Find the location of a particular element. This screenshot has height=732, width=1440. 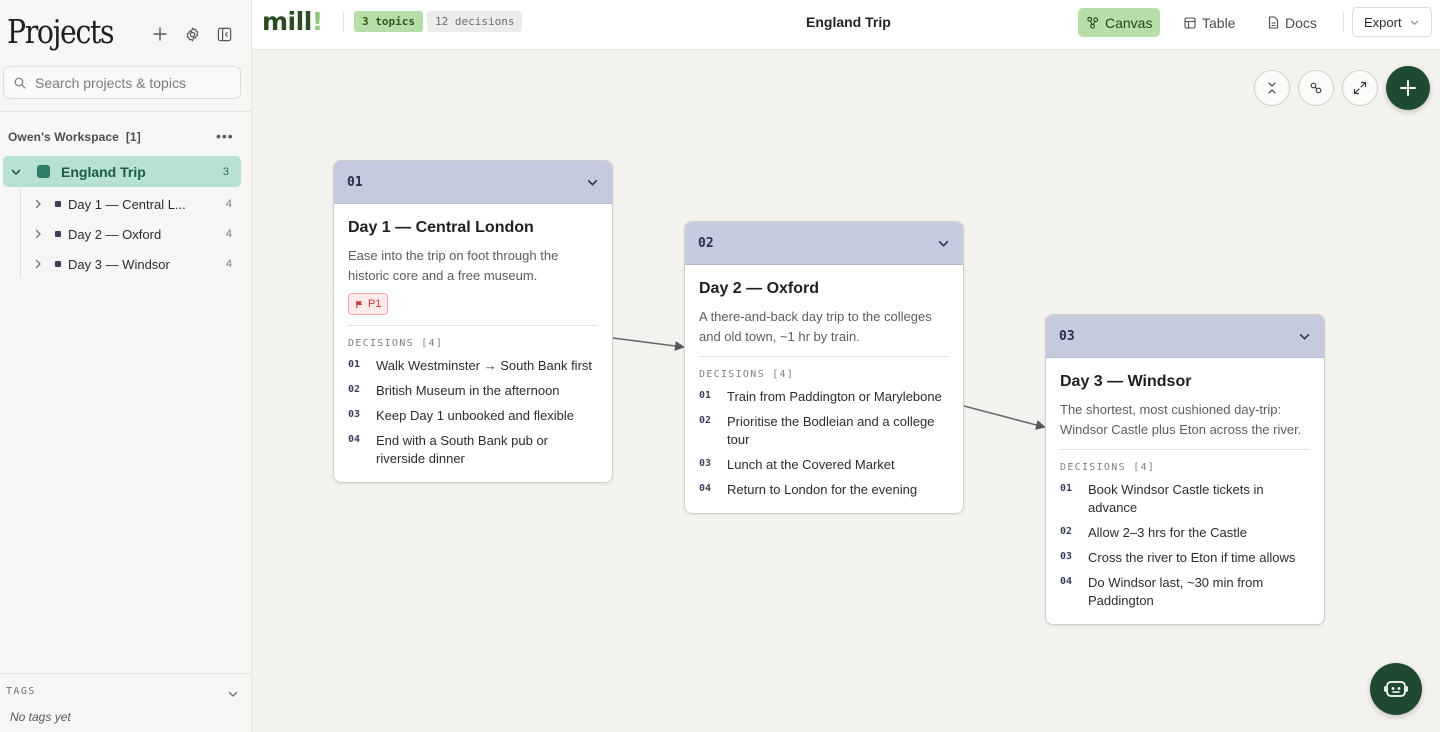

decision-item: 01 Walk Westminster → South Bank first is located at coordinates (473, 366).